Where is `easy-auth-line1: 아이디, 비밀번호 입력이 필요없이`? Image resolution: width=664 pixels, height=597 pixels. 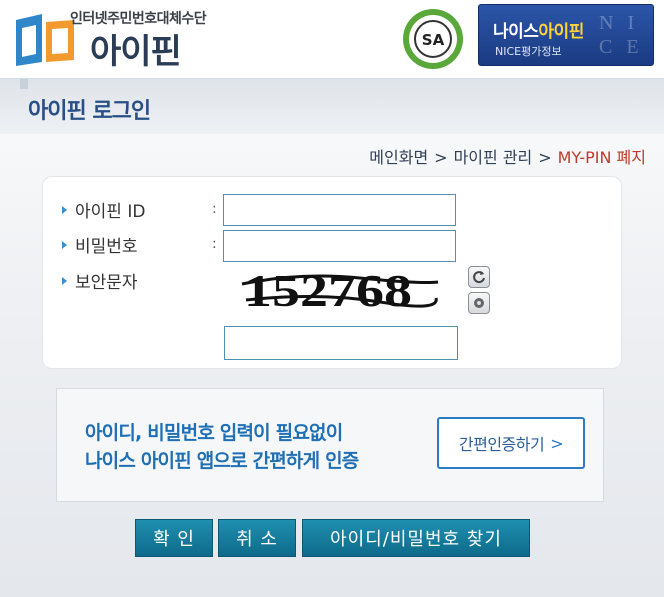
easy-auth-line1: 아이디, 비밀번호 입력이 필요없이 is located at coordinates (214, 433).